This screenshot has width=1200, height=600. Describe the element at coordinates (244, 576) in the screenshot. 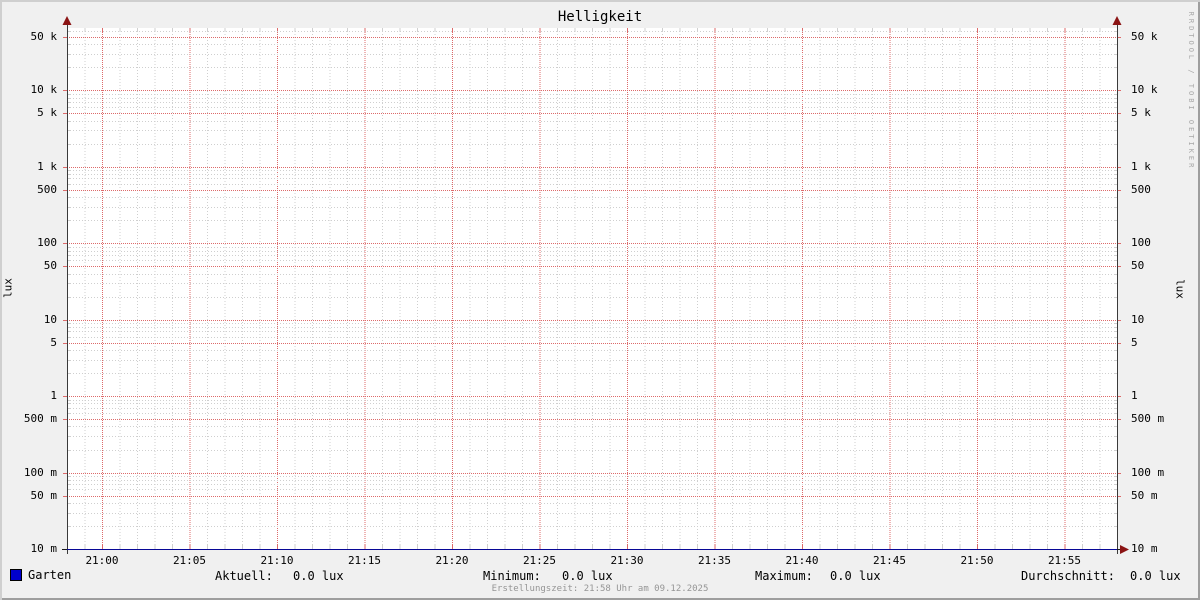

I see `stat-current-label: Aktuell:` at that location.